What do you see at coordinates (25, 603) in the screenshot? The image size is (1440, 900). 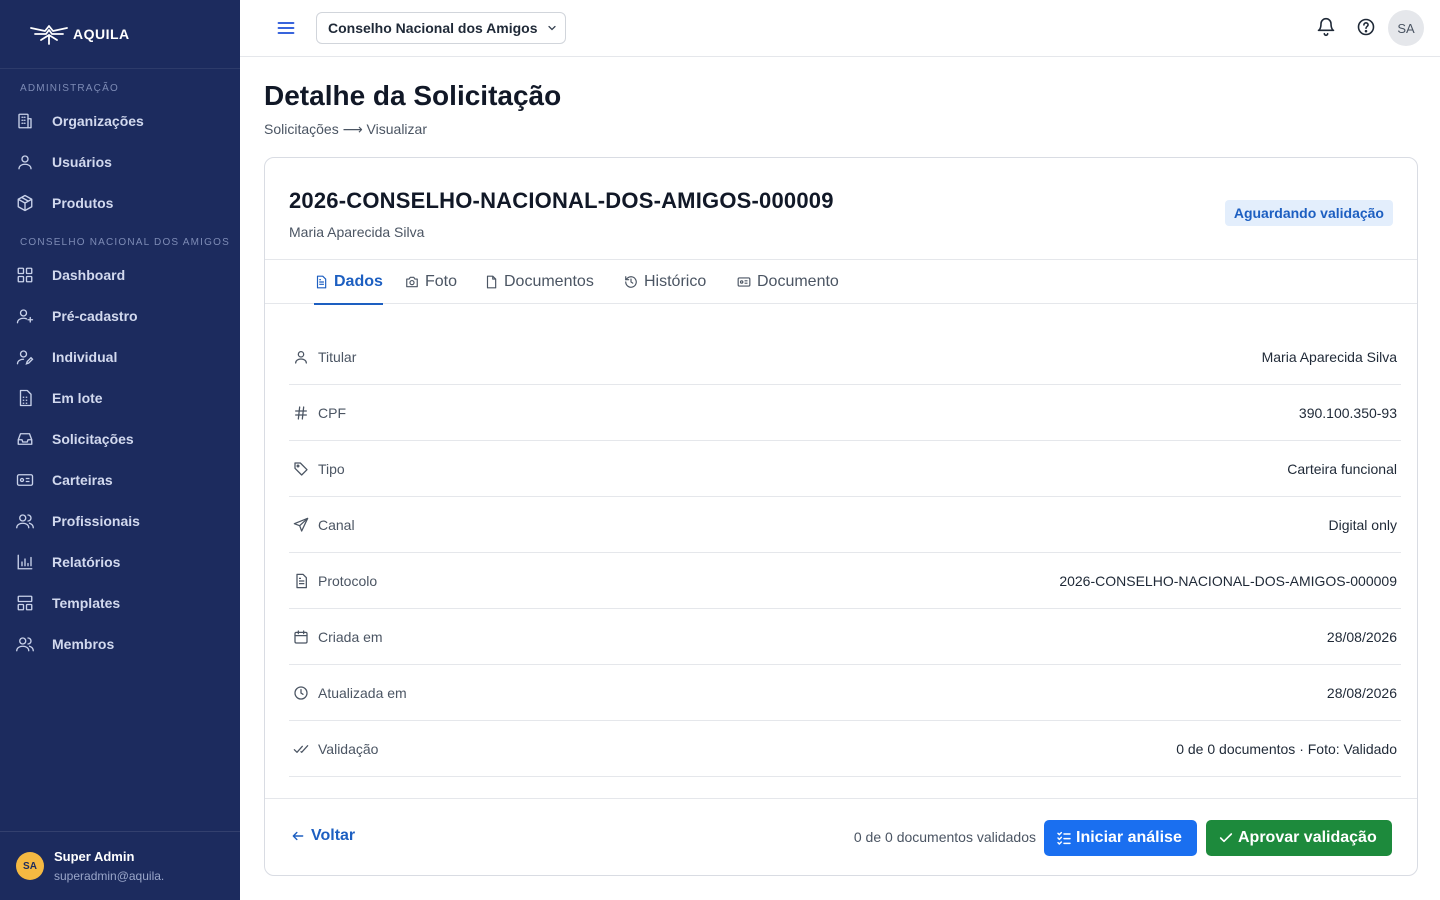 I see `layout-icon` at bounding box center [25, 603].